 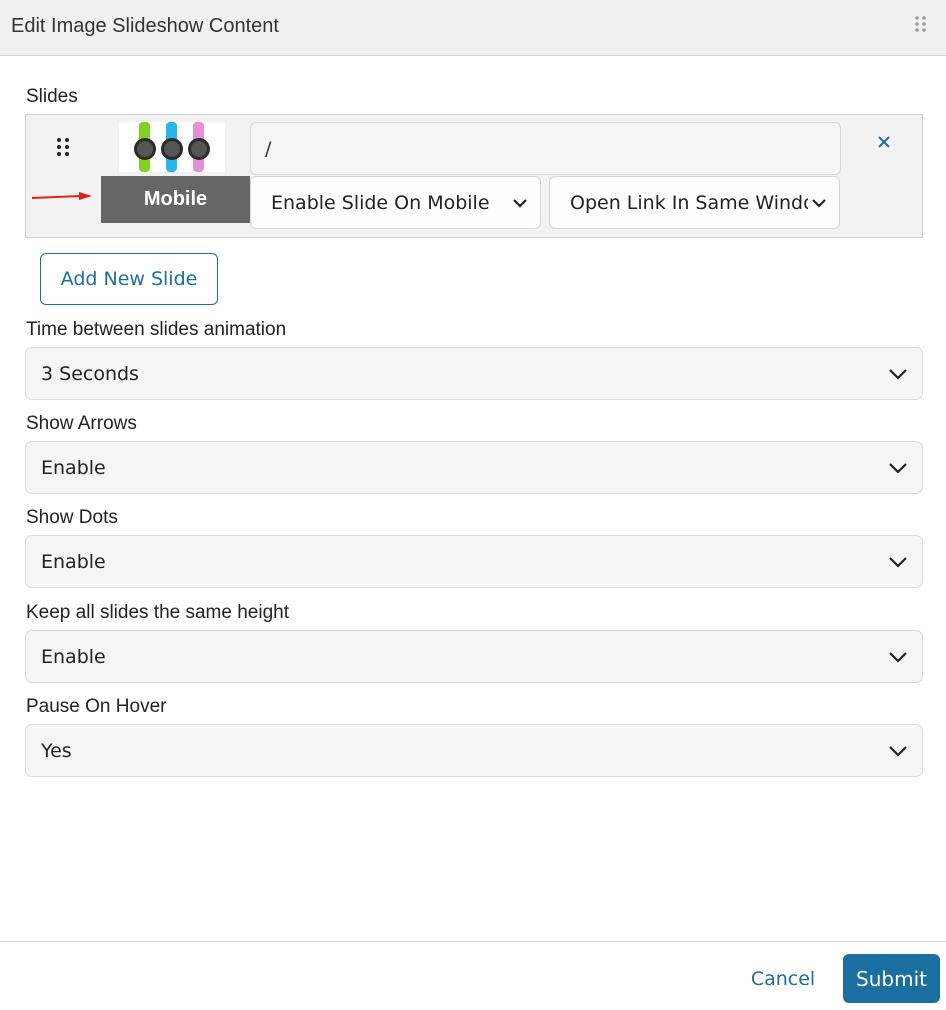 I want to click on mobile-visibility-select: Enable Slide On Mobile, so click(x=395, y=202).